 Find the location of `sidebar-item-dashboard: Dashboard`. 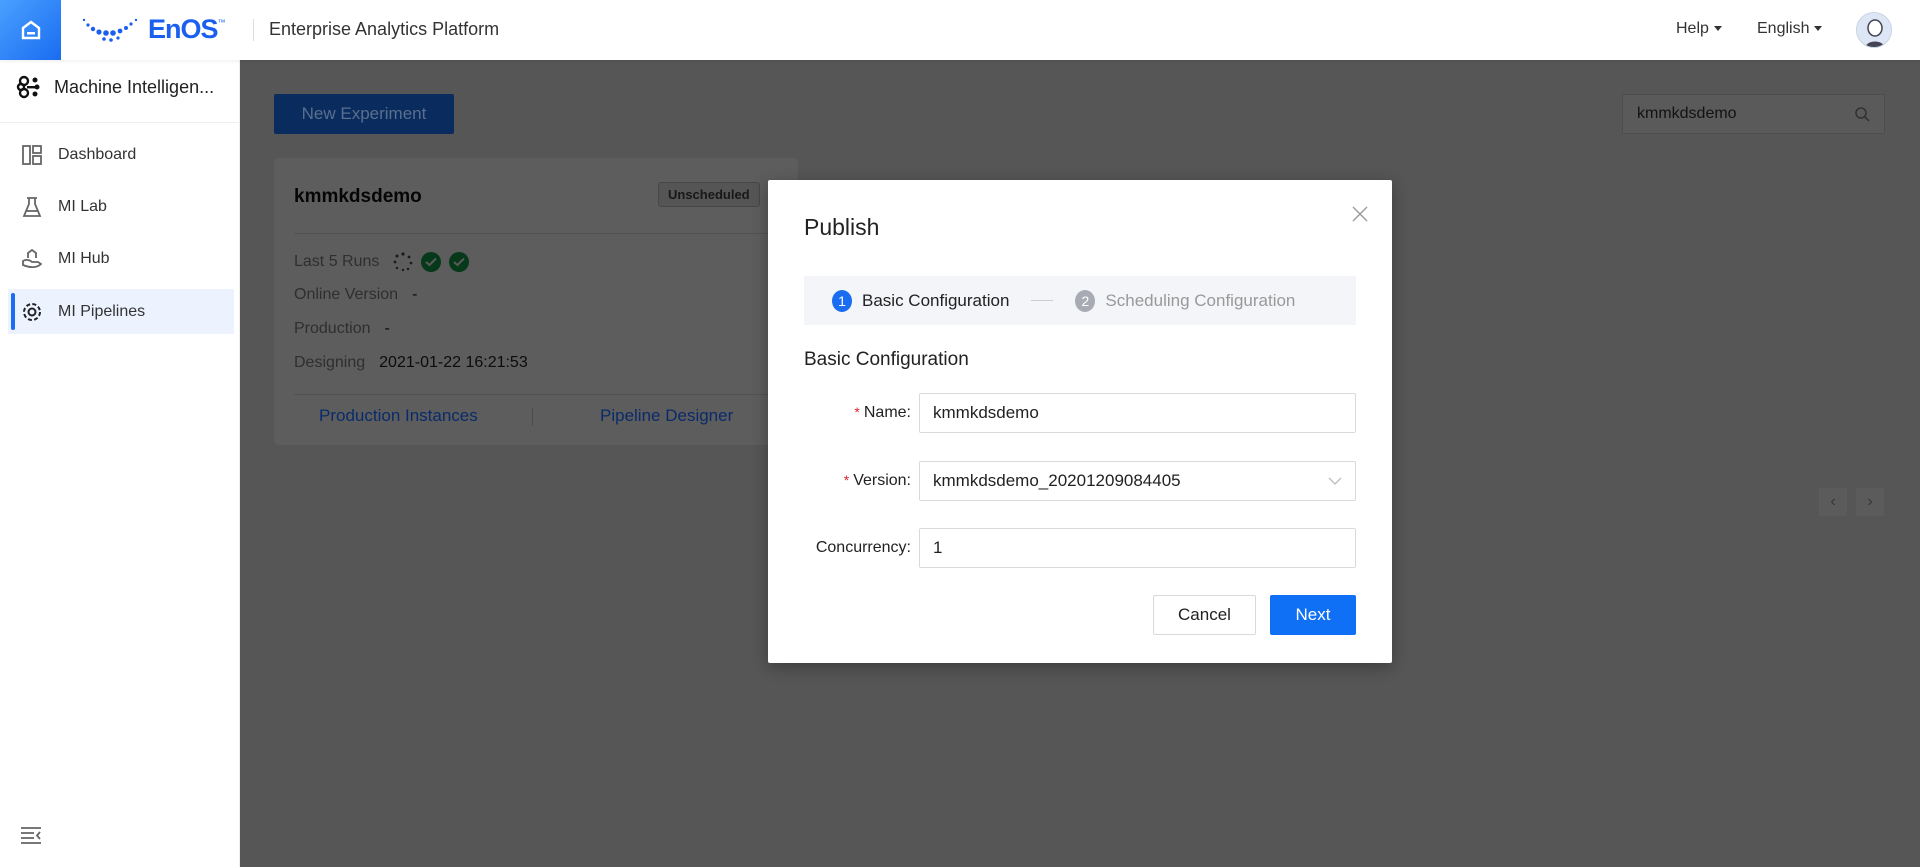

sidebar-item-dashboard: Dashboard is located at coordinates (121, 154).